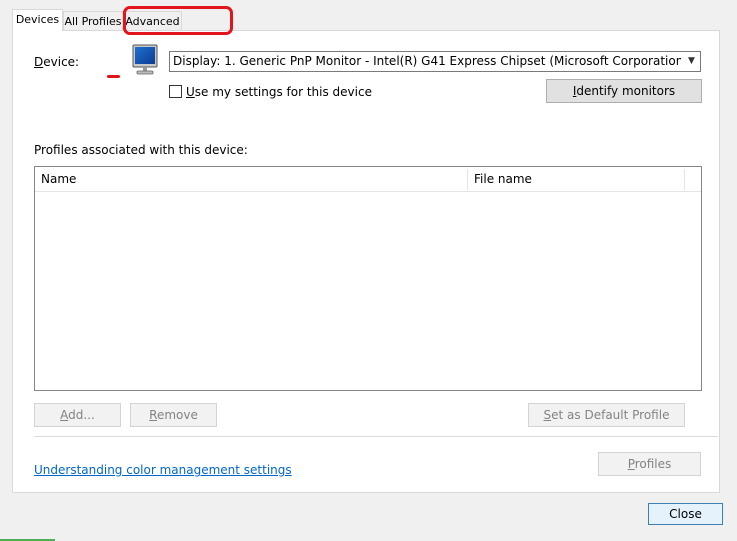 The image size is (737, 541). I want to click on column-header-file-name: File name, so click(576, 179).